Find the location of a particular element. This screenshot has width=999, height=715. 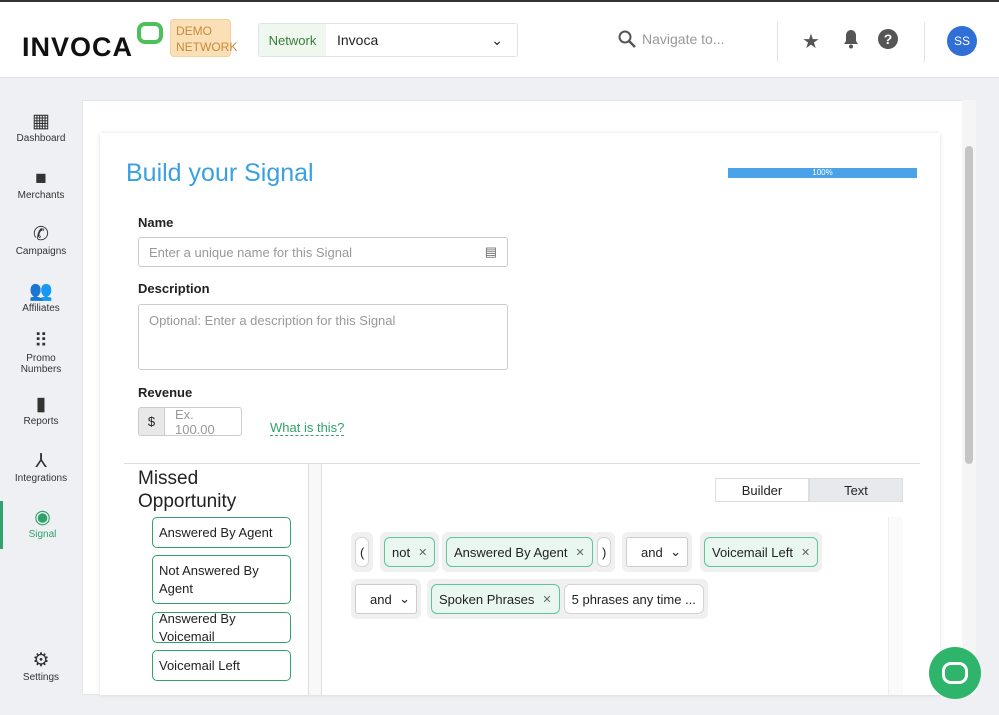

network-select: Network Invoca ⌄ is located at coordinates (388, 40).